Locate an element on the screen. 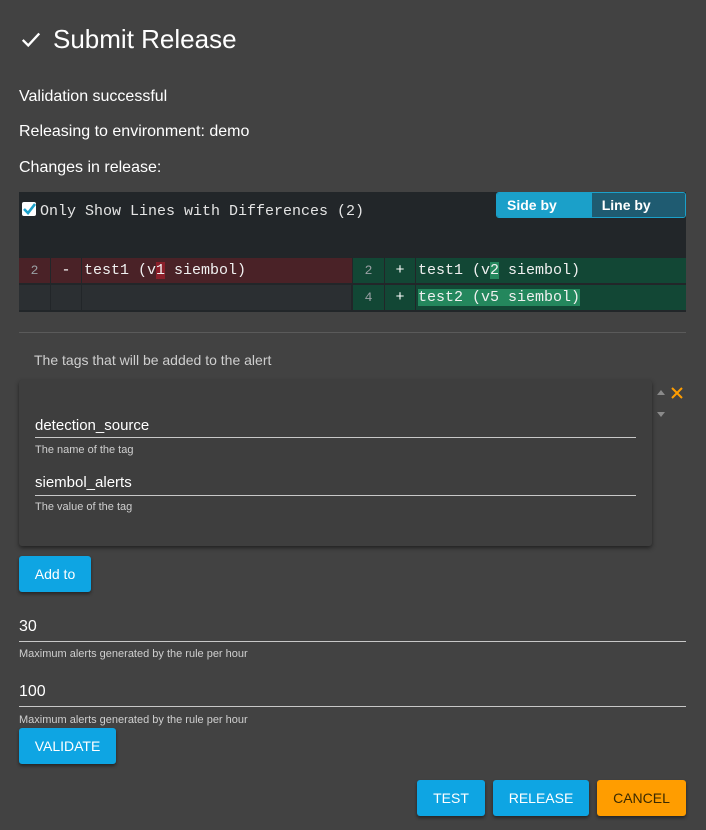 The height and width of the screenshot is (830, 706). line-number: 4 is located at coordinates (369, 297).